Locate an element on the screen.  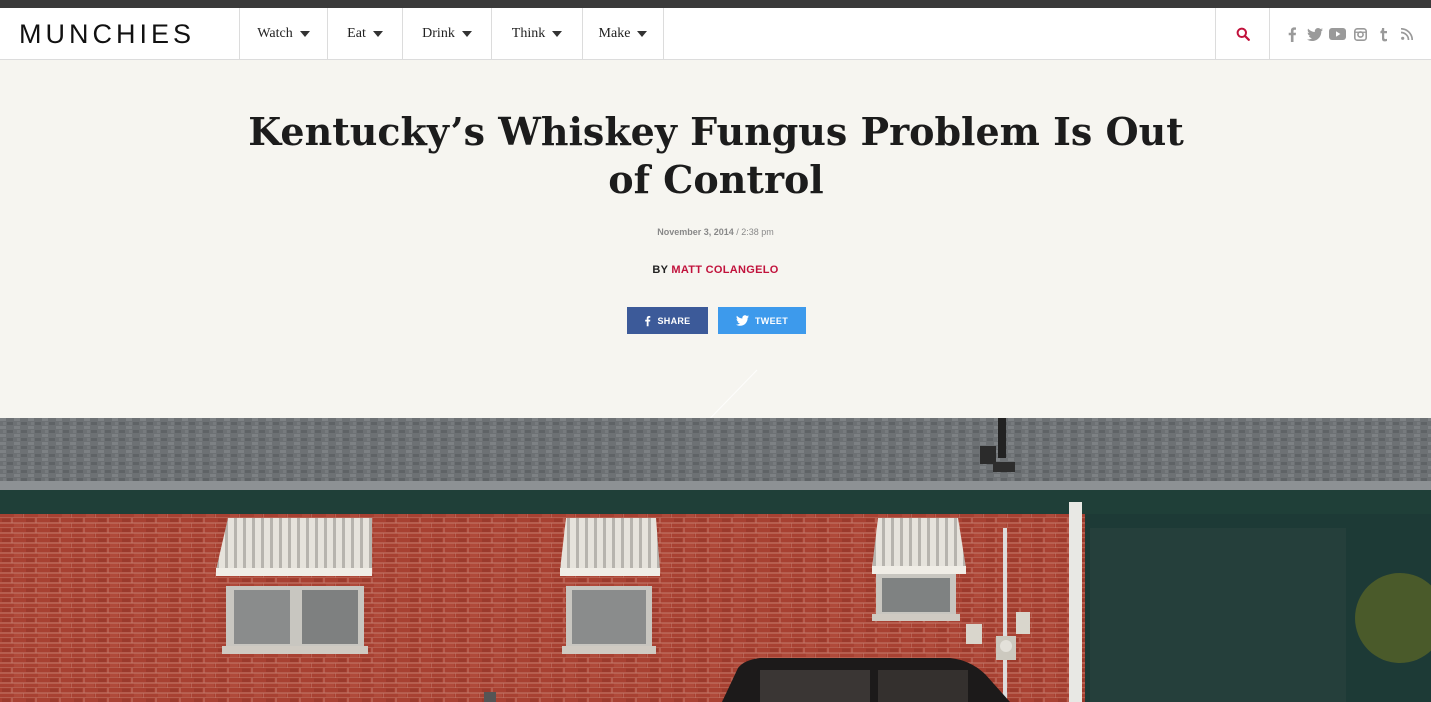
nav-item-label: Watch is located at coordinates (275, 33).